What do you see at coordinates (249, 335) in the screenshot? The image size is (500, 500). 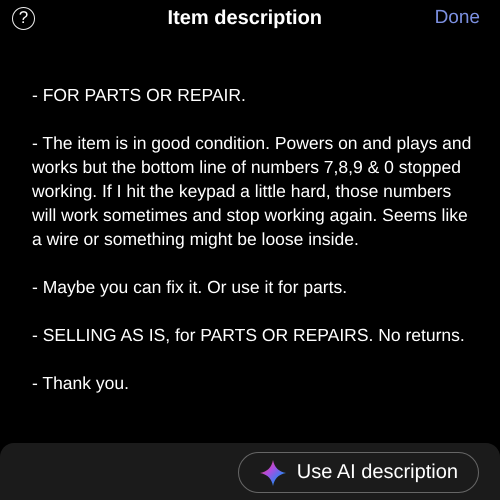 I see `description-paragraph: - SELLING AS IS, for PARTS OR REPAIRS. No returns.` at bounding box center [249, 335].